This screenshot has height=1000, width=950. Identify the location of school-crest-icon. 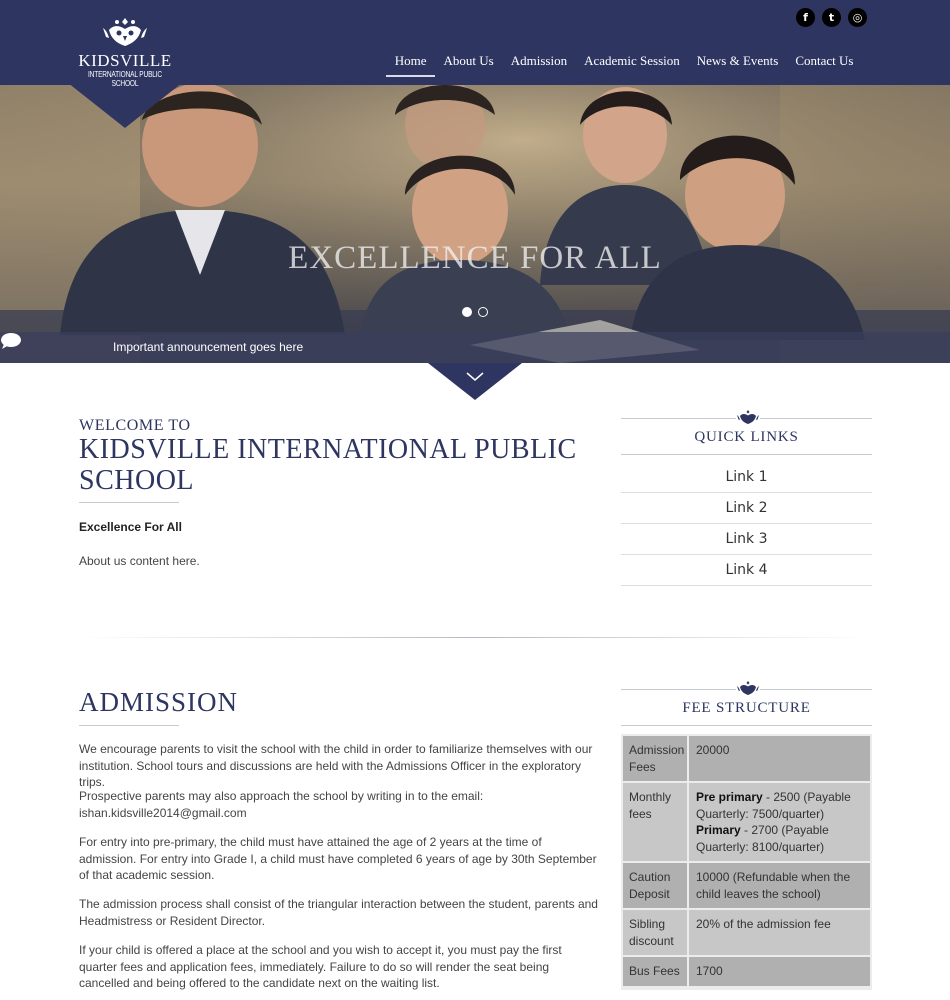
(125, 32).